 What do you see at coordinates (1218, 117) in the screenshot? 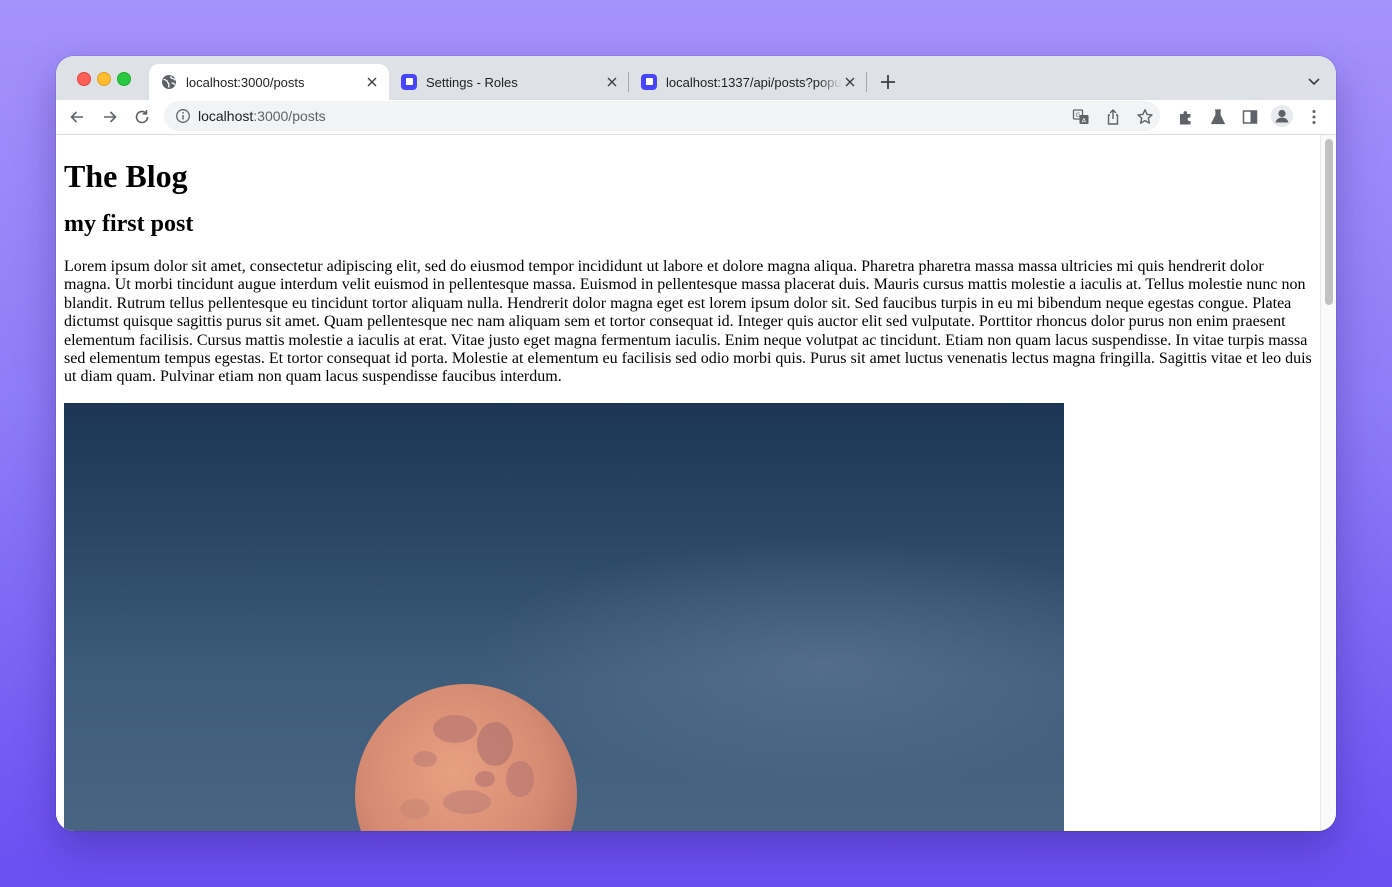
I see `labs-flask-icon` at bounding box center [1218, 117].